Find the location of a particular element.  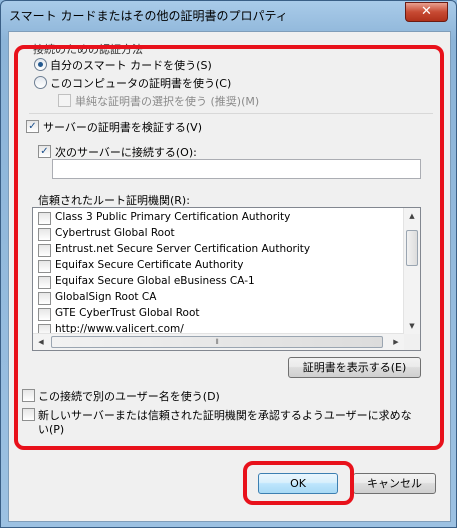

ok-highlight-frame is located at coordinates (298, 483).